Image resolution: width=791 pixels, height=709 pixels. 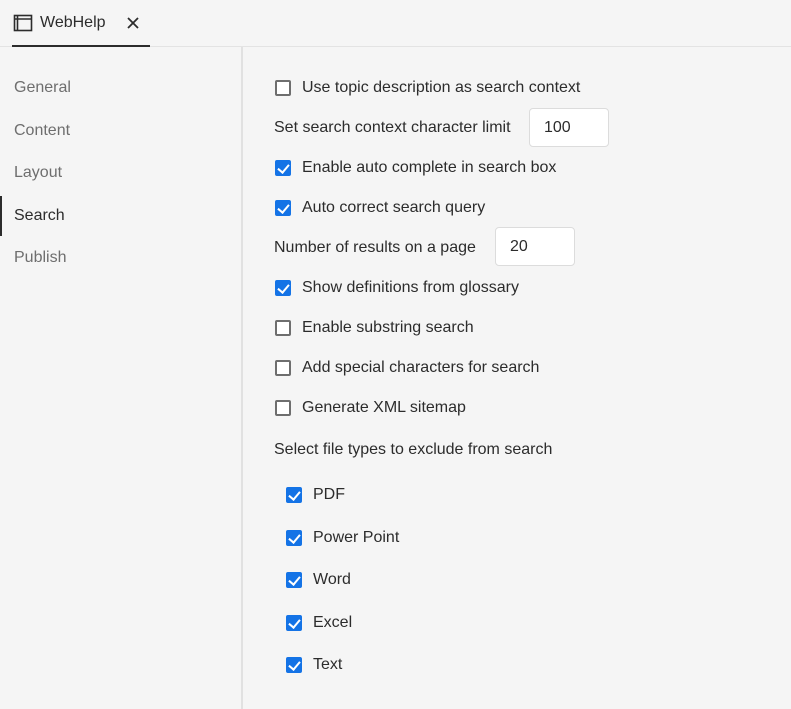 What do you see at coordinates (332, 579) in the screenshot?
I see `option-label: Word` at bounding box center [332, 579].